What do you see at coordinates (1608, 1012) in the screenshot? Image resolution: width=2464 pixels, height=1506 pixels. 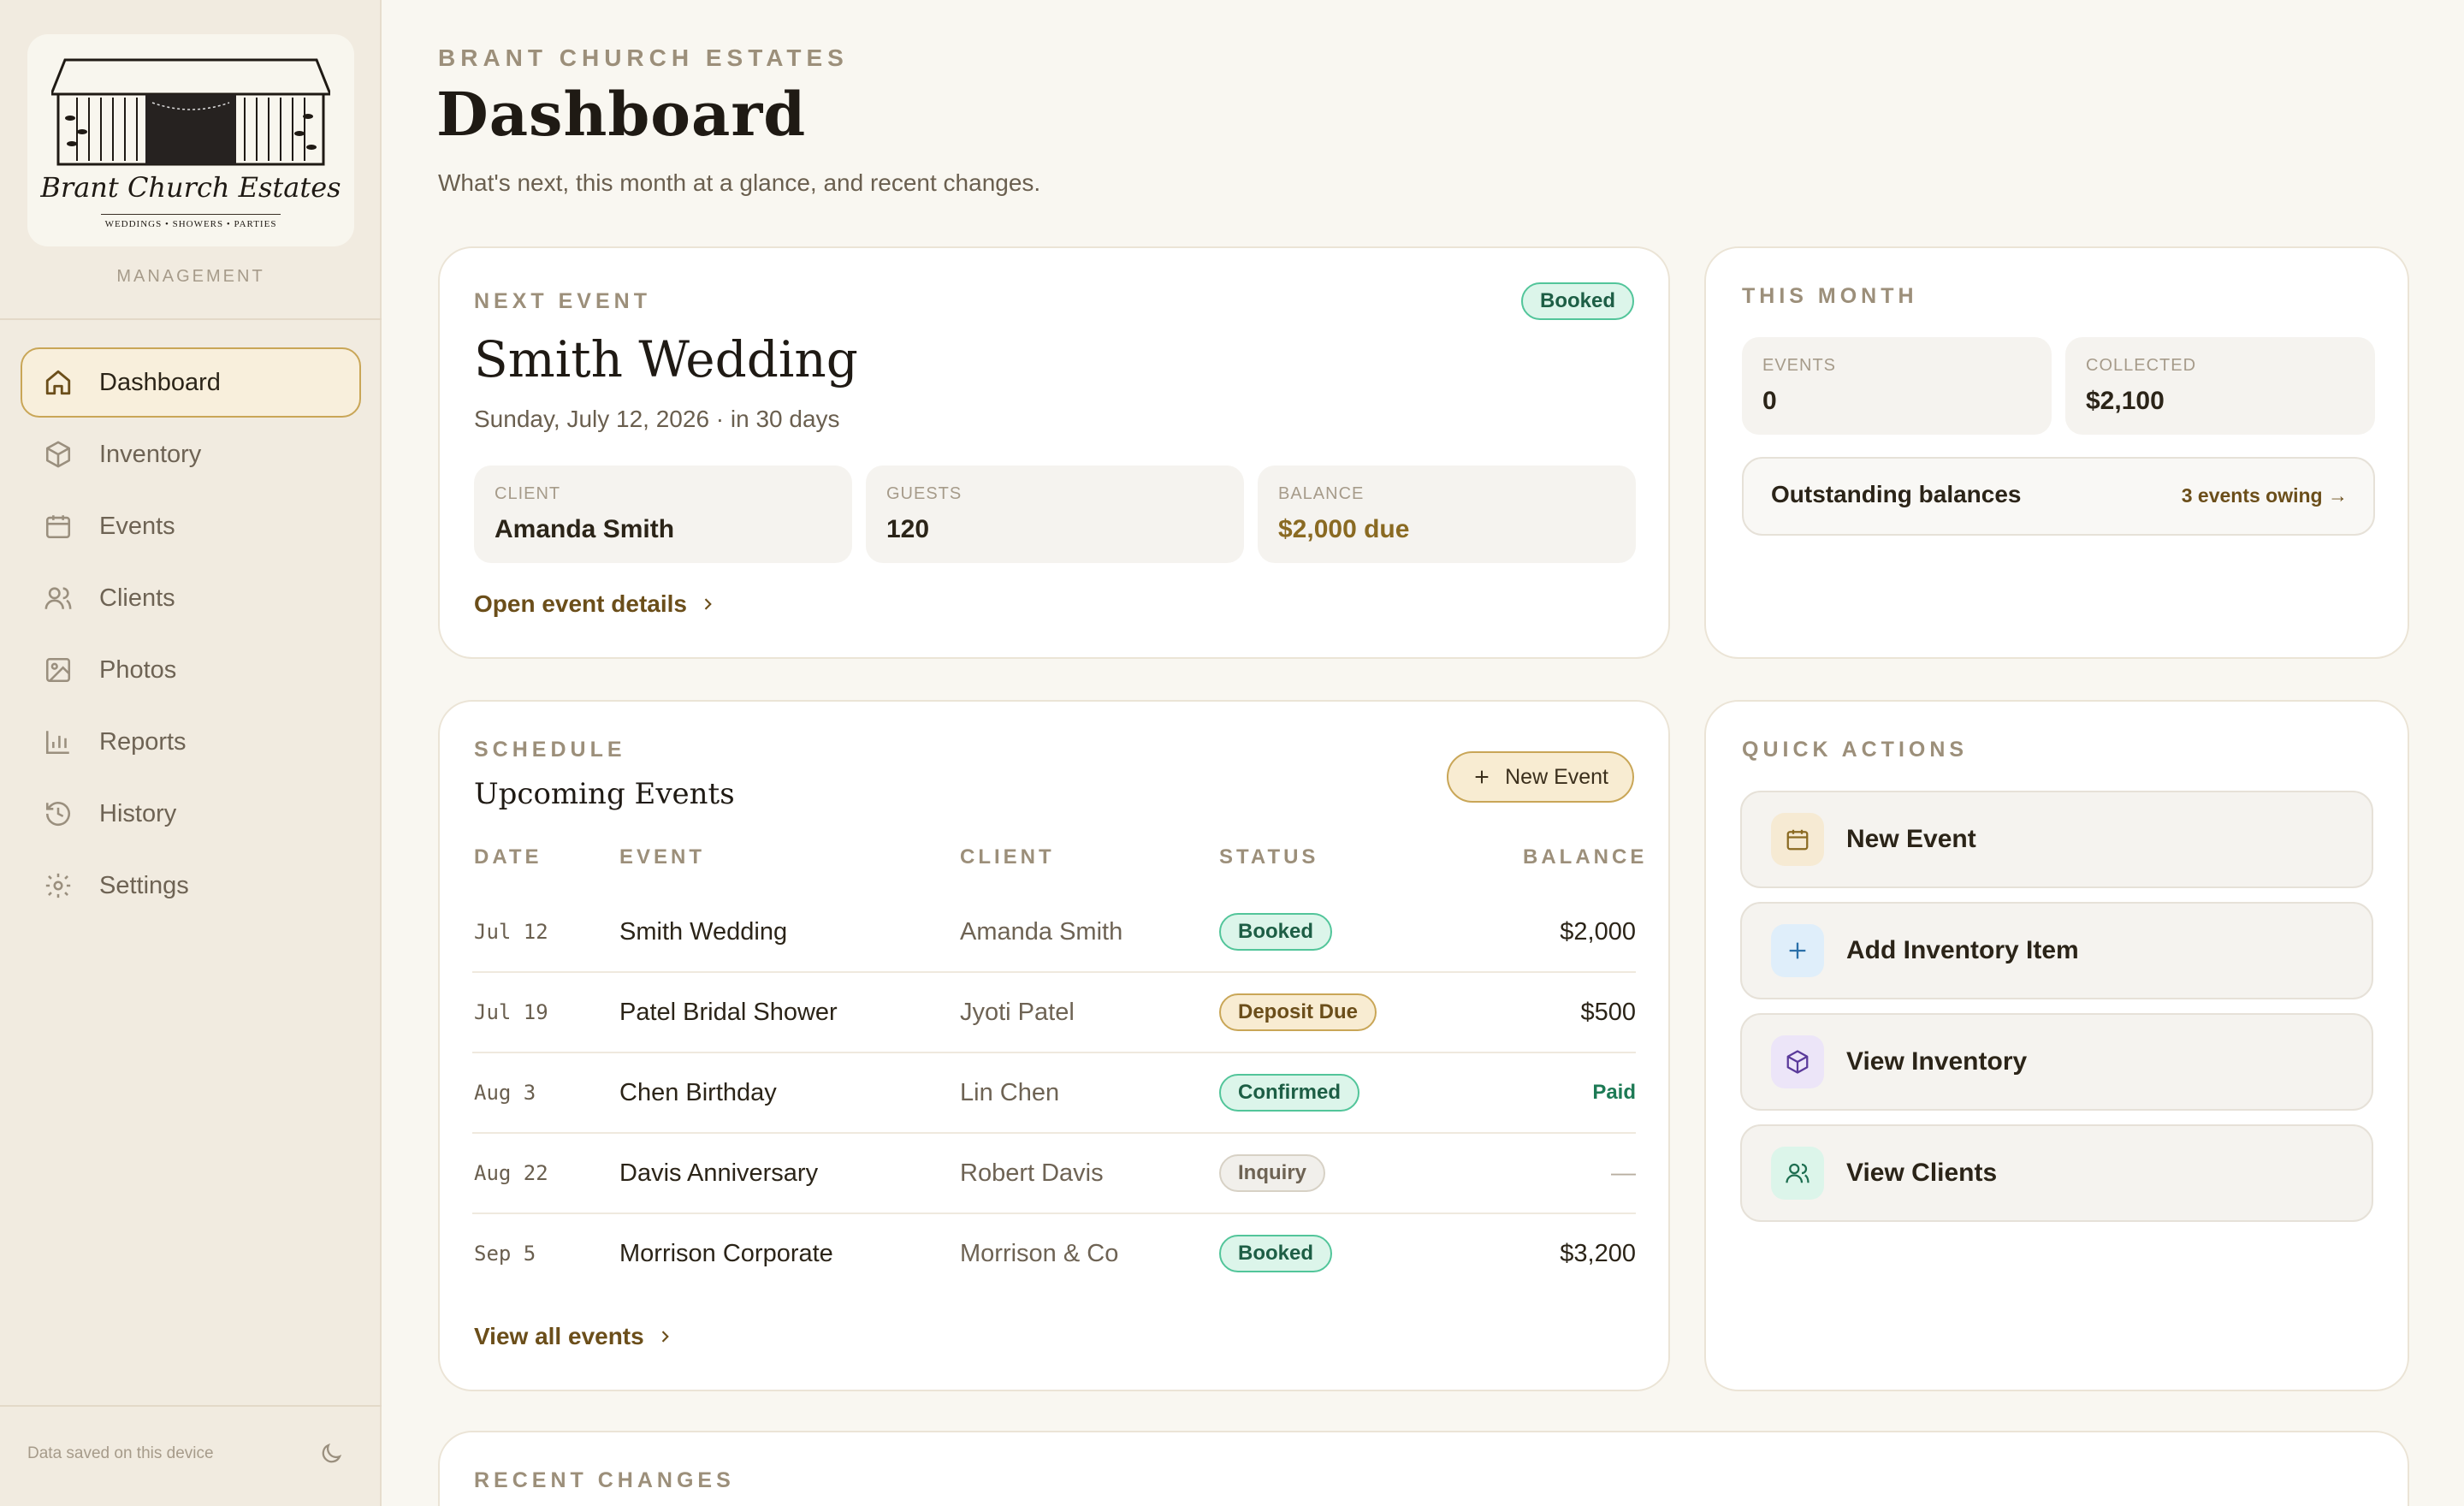 I see `row-balance: $500` at bounding box center [1608, 1012].